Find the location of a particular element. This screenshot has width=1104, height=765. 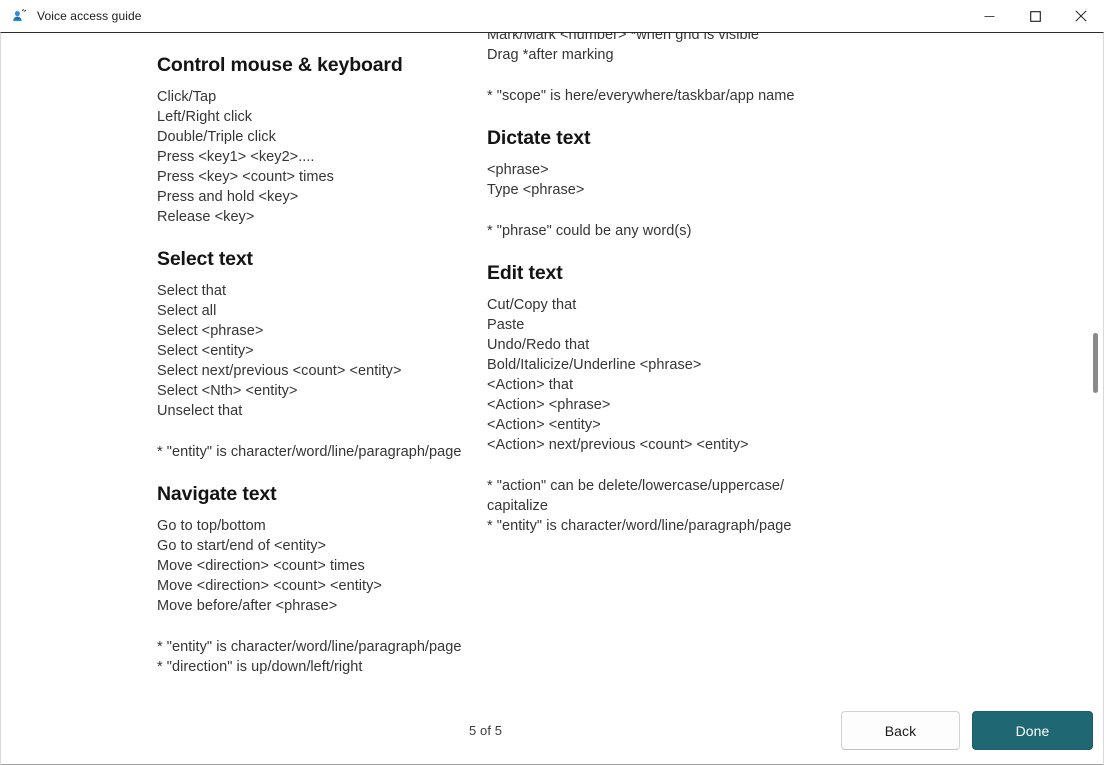

vertical-scrollbar is located at coordinates (1095, 365).